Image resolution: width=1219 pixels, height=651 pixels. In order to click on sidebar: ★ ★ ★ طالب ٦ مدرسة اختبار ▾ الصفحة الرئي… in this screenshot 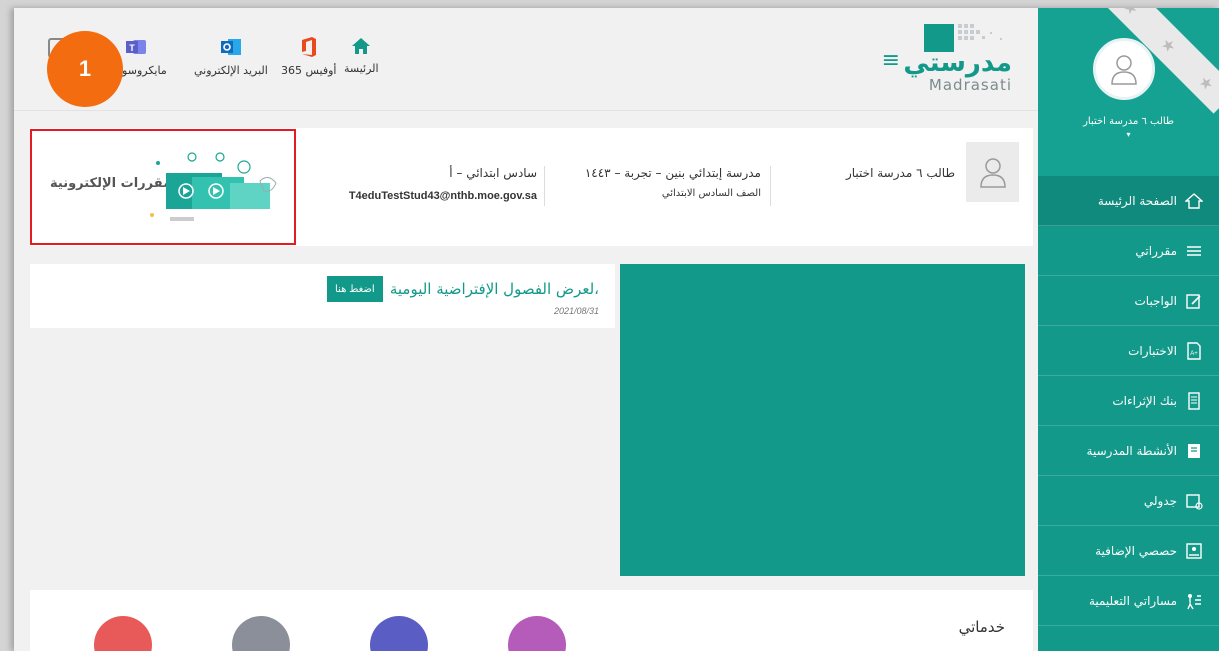, I will do `click(1128, 329)`.